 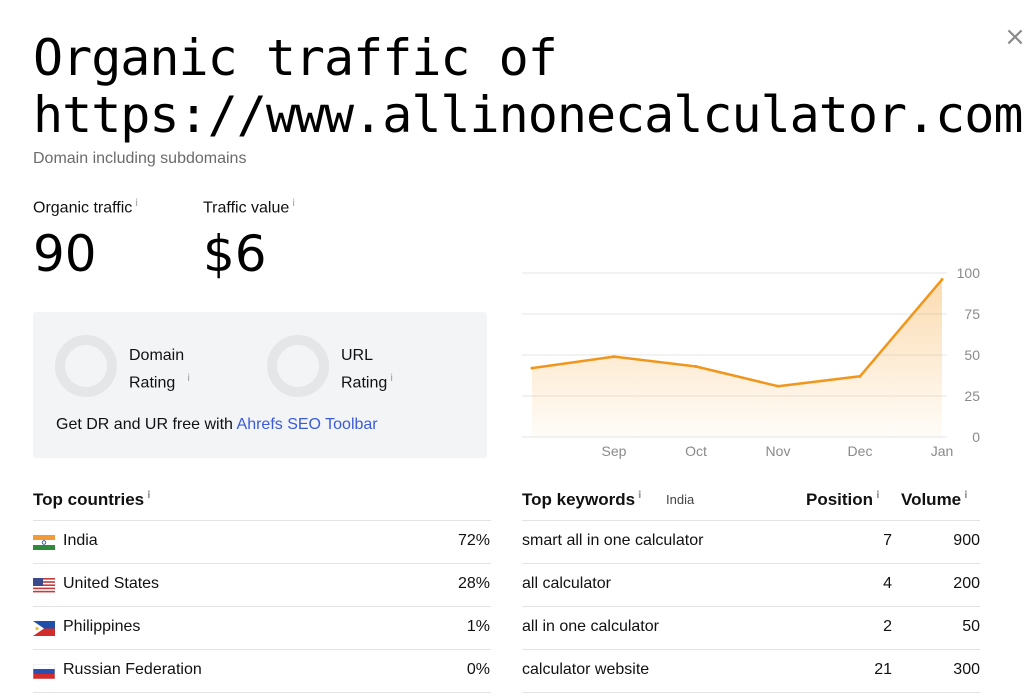 I want to click on domain-rating-label: Domain Rating i, so click(x=159, y=369).